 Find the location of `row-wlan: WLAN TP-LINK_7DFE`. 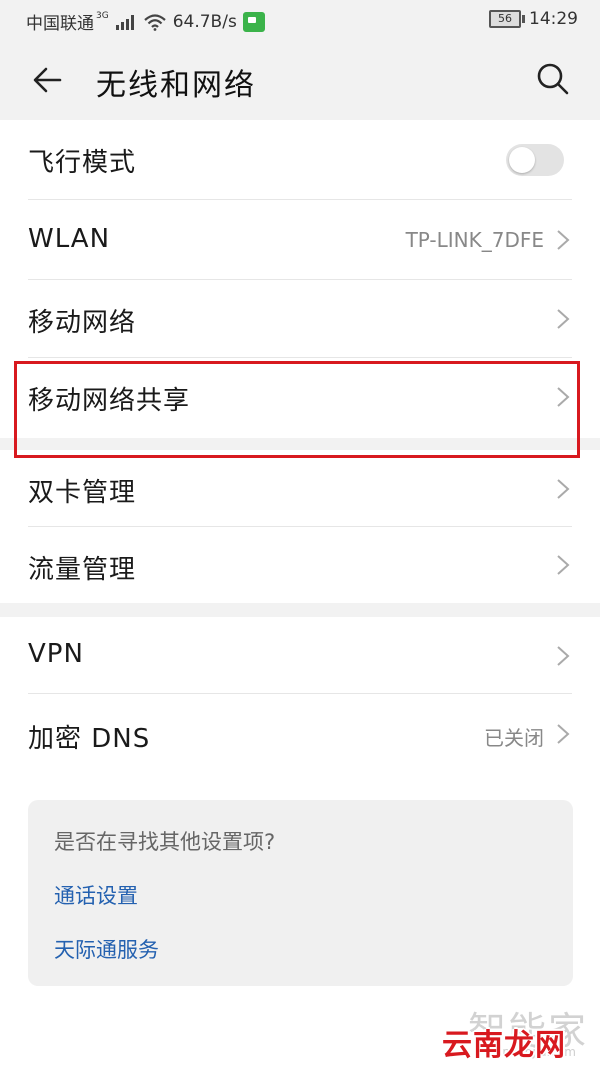

row-wlan: WLAN TP-LINK_7DFE is located at coordinates (300, 240).